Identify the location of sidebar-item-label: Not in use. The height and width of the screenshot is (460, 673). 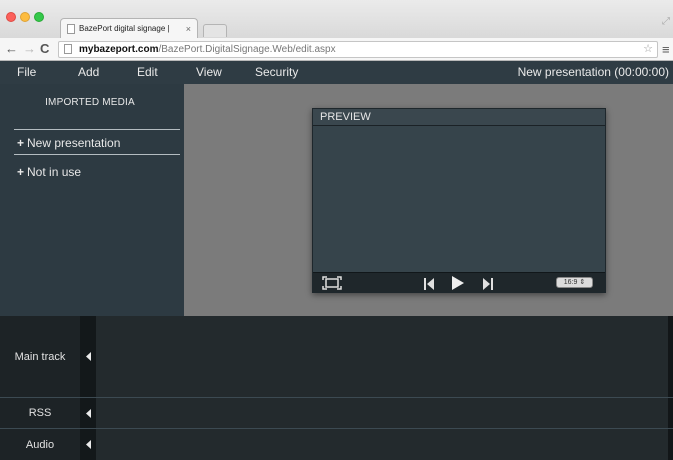
(54, 172).